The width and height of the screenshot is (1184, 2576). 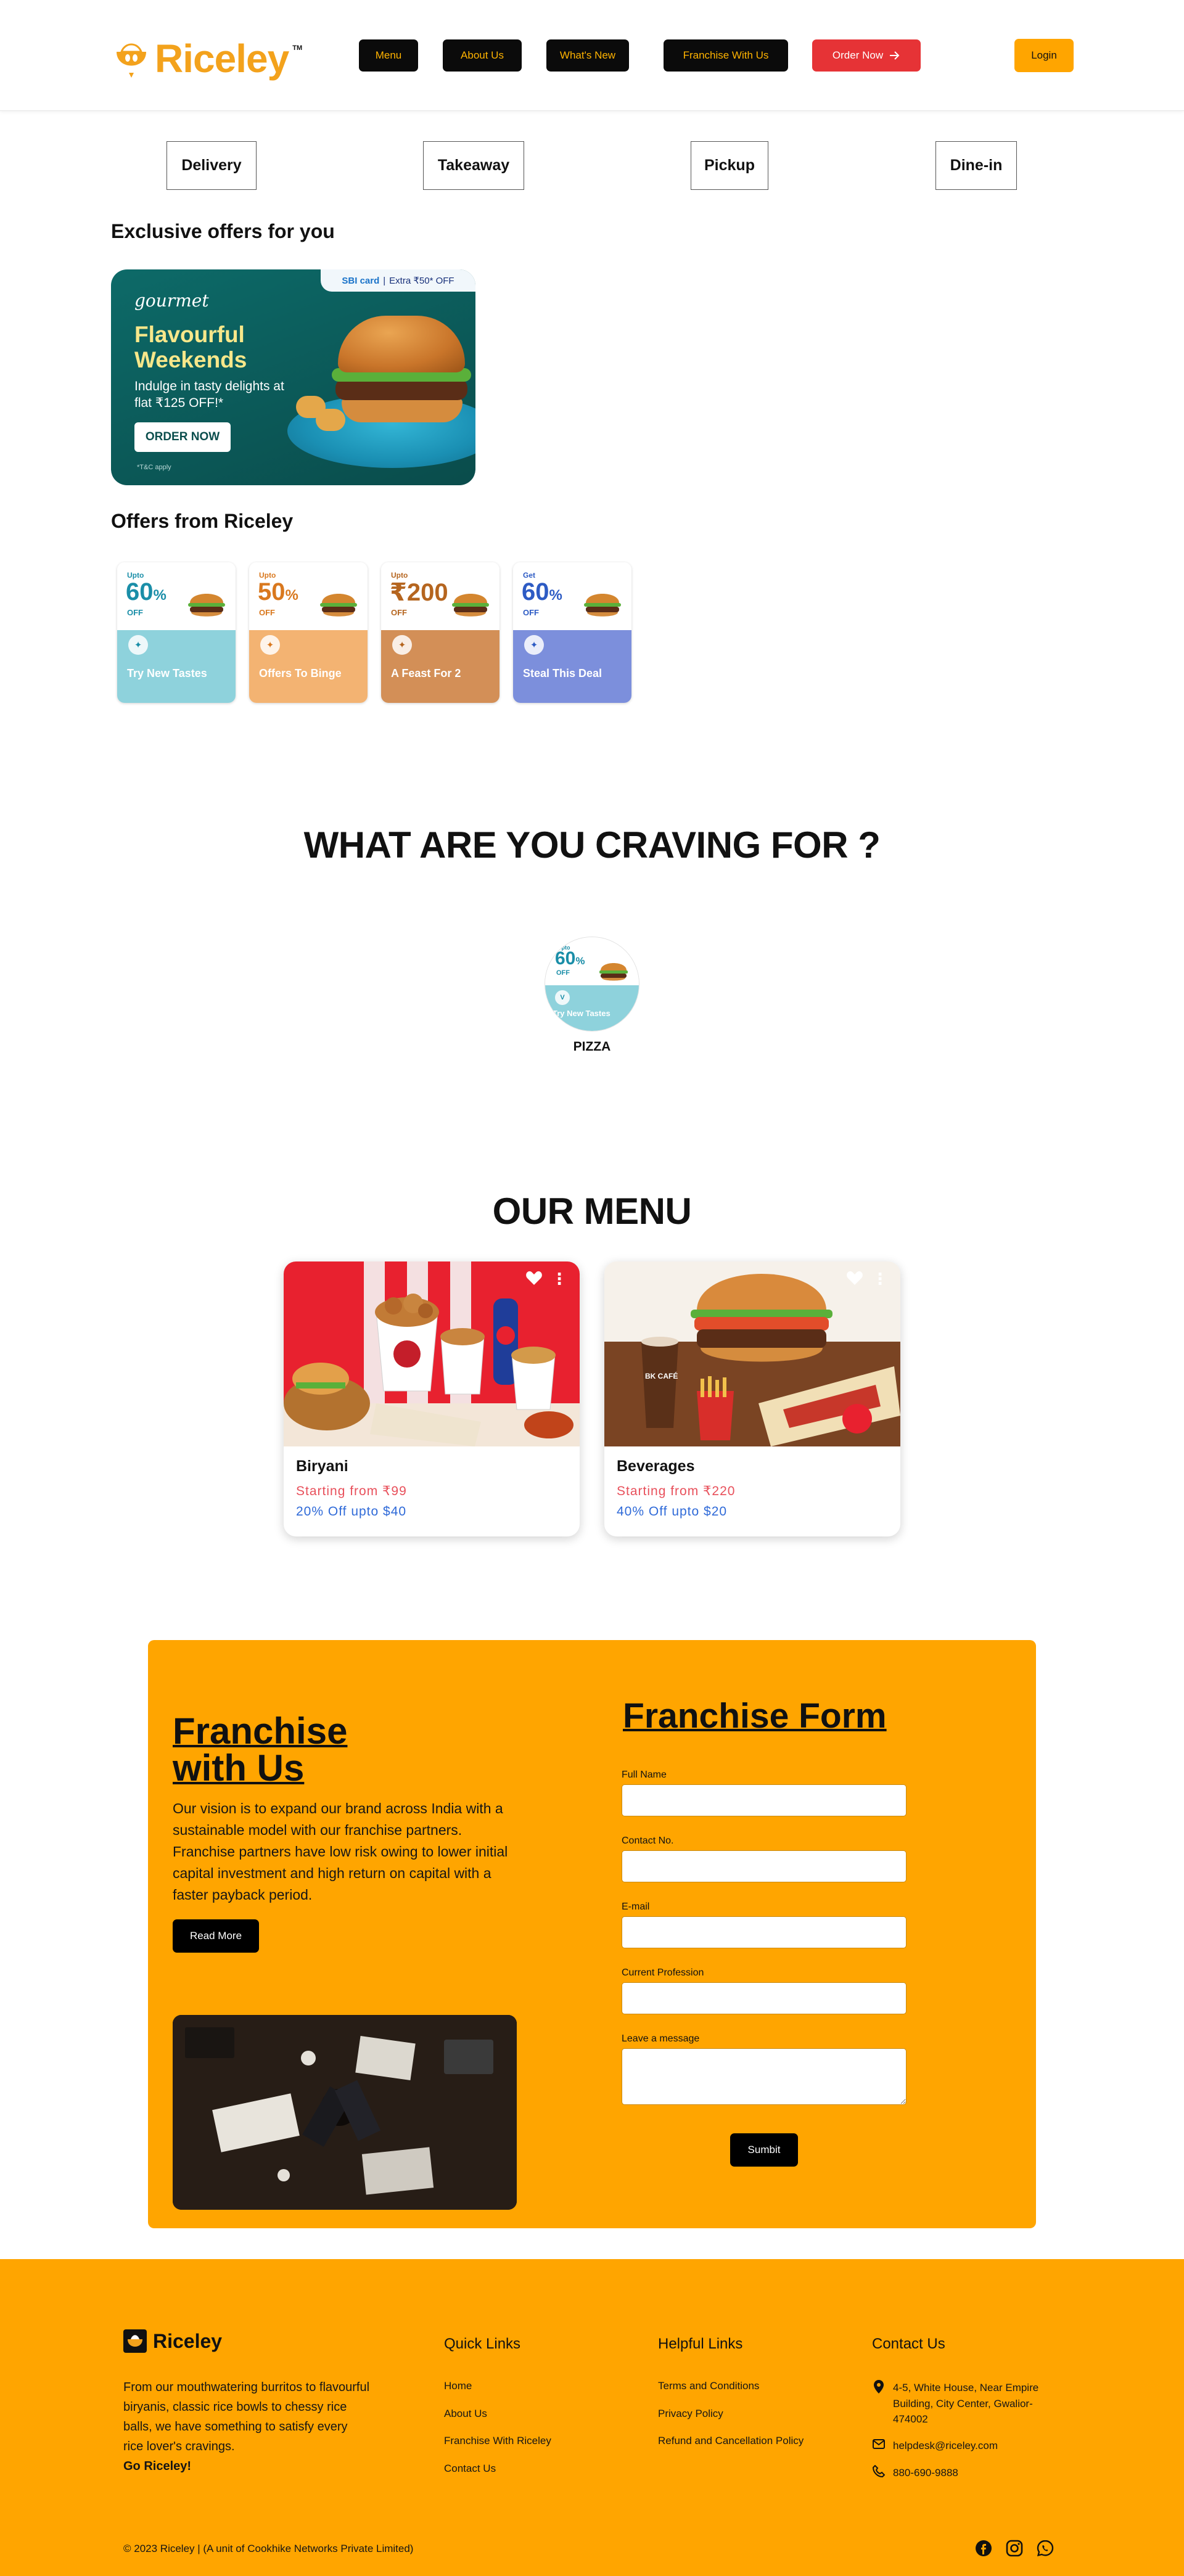 What do you see at coordinates (752, 1353) in the screenshot?
I see `beverages-food-image: BK CAFÉ` at bounding box center [752, 1353].